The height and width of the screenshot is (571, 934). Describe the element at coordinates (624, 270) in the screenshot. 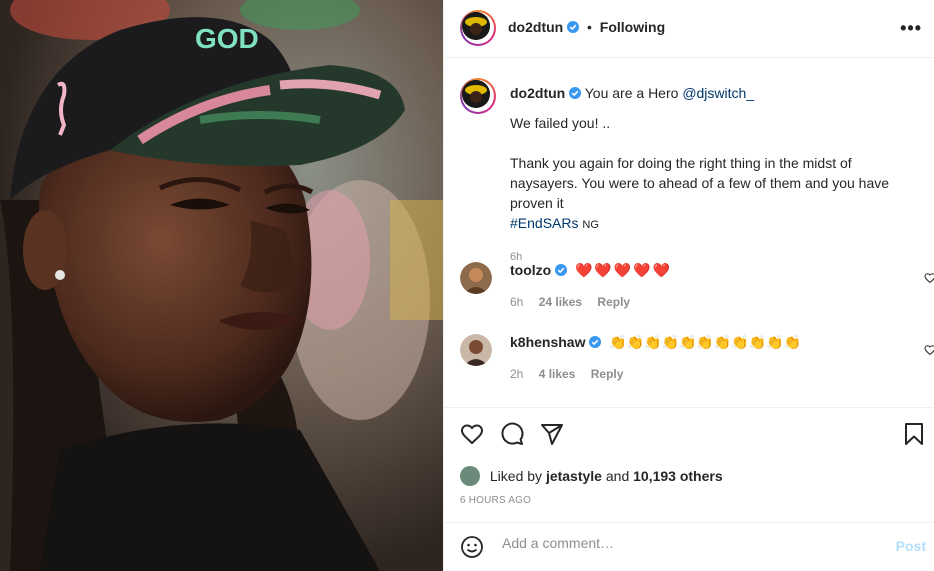

I see `comment-text: ❤️❤️❤️❤️❤️` at that location.